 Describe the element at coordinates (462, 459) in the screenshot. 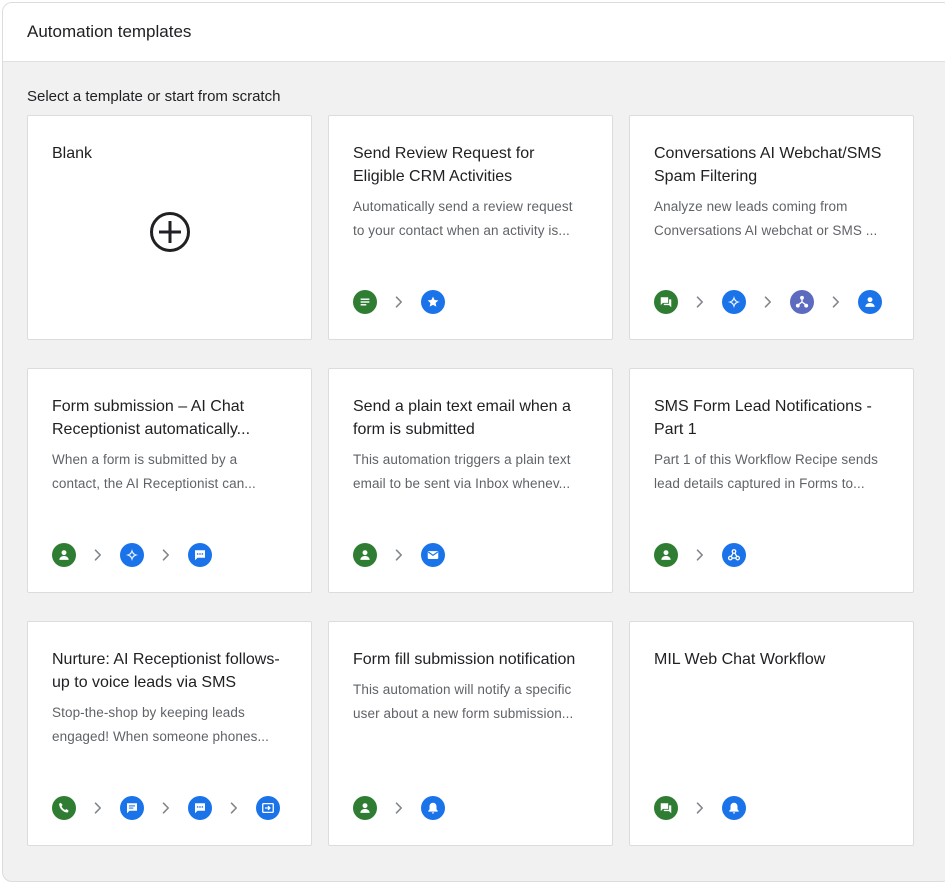

I see `template-description-line: This automation triggers a plain text` at that location.